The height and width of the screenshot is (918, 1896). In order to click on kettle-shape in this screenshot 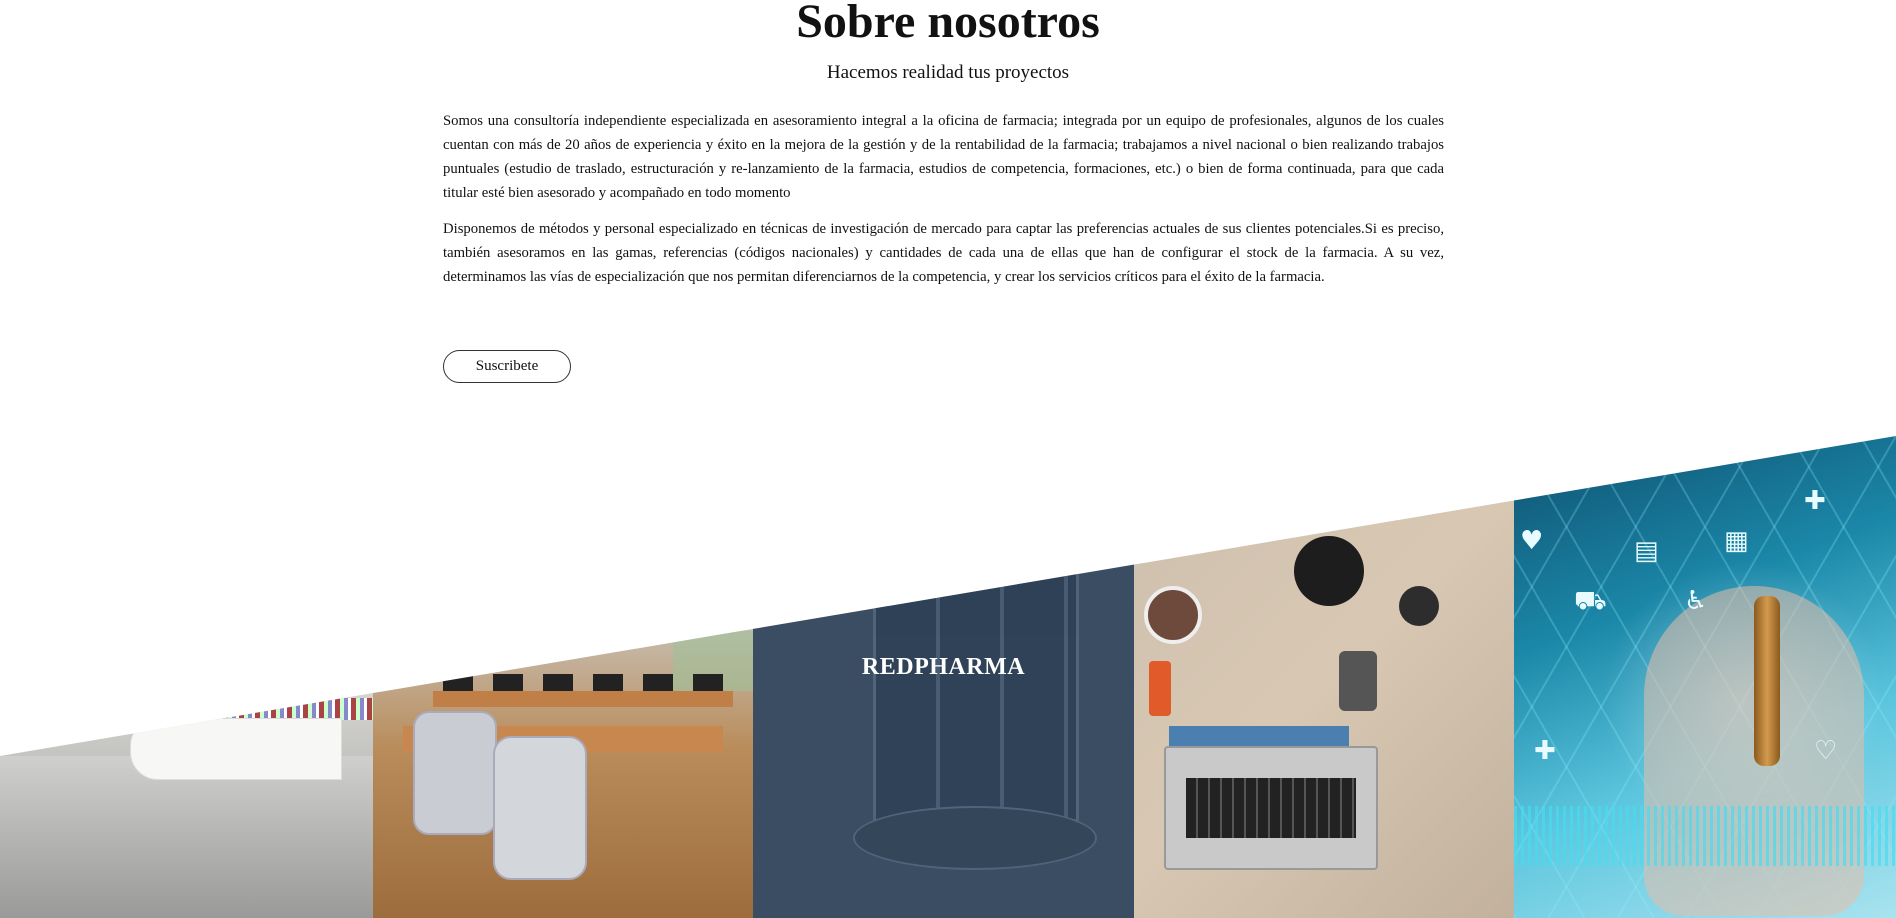, I will do `click(1329, 571)`.